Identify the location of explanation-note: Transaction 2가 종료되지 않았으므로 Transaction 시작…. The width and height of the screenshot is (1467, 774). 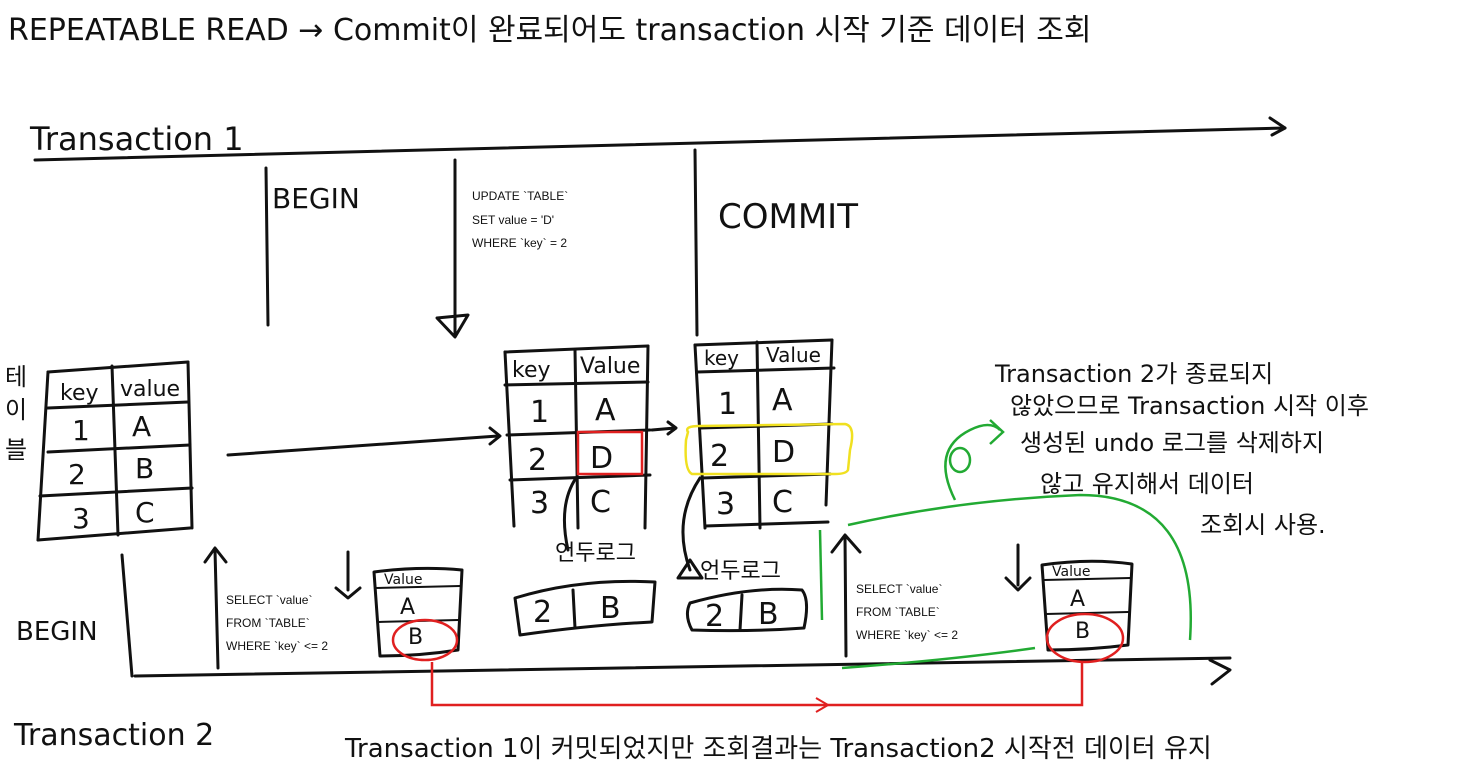
(1181, 449).